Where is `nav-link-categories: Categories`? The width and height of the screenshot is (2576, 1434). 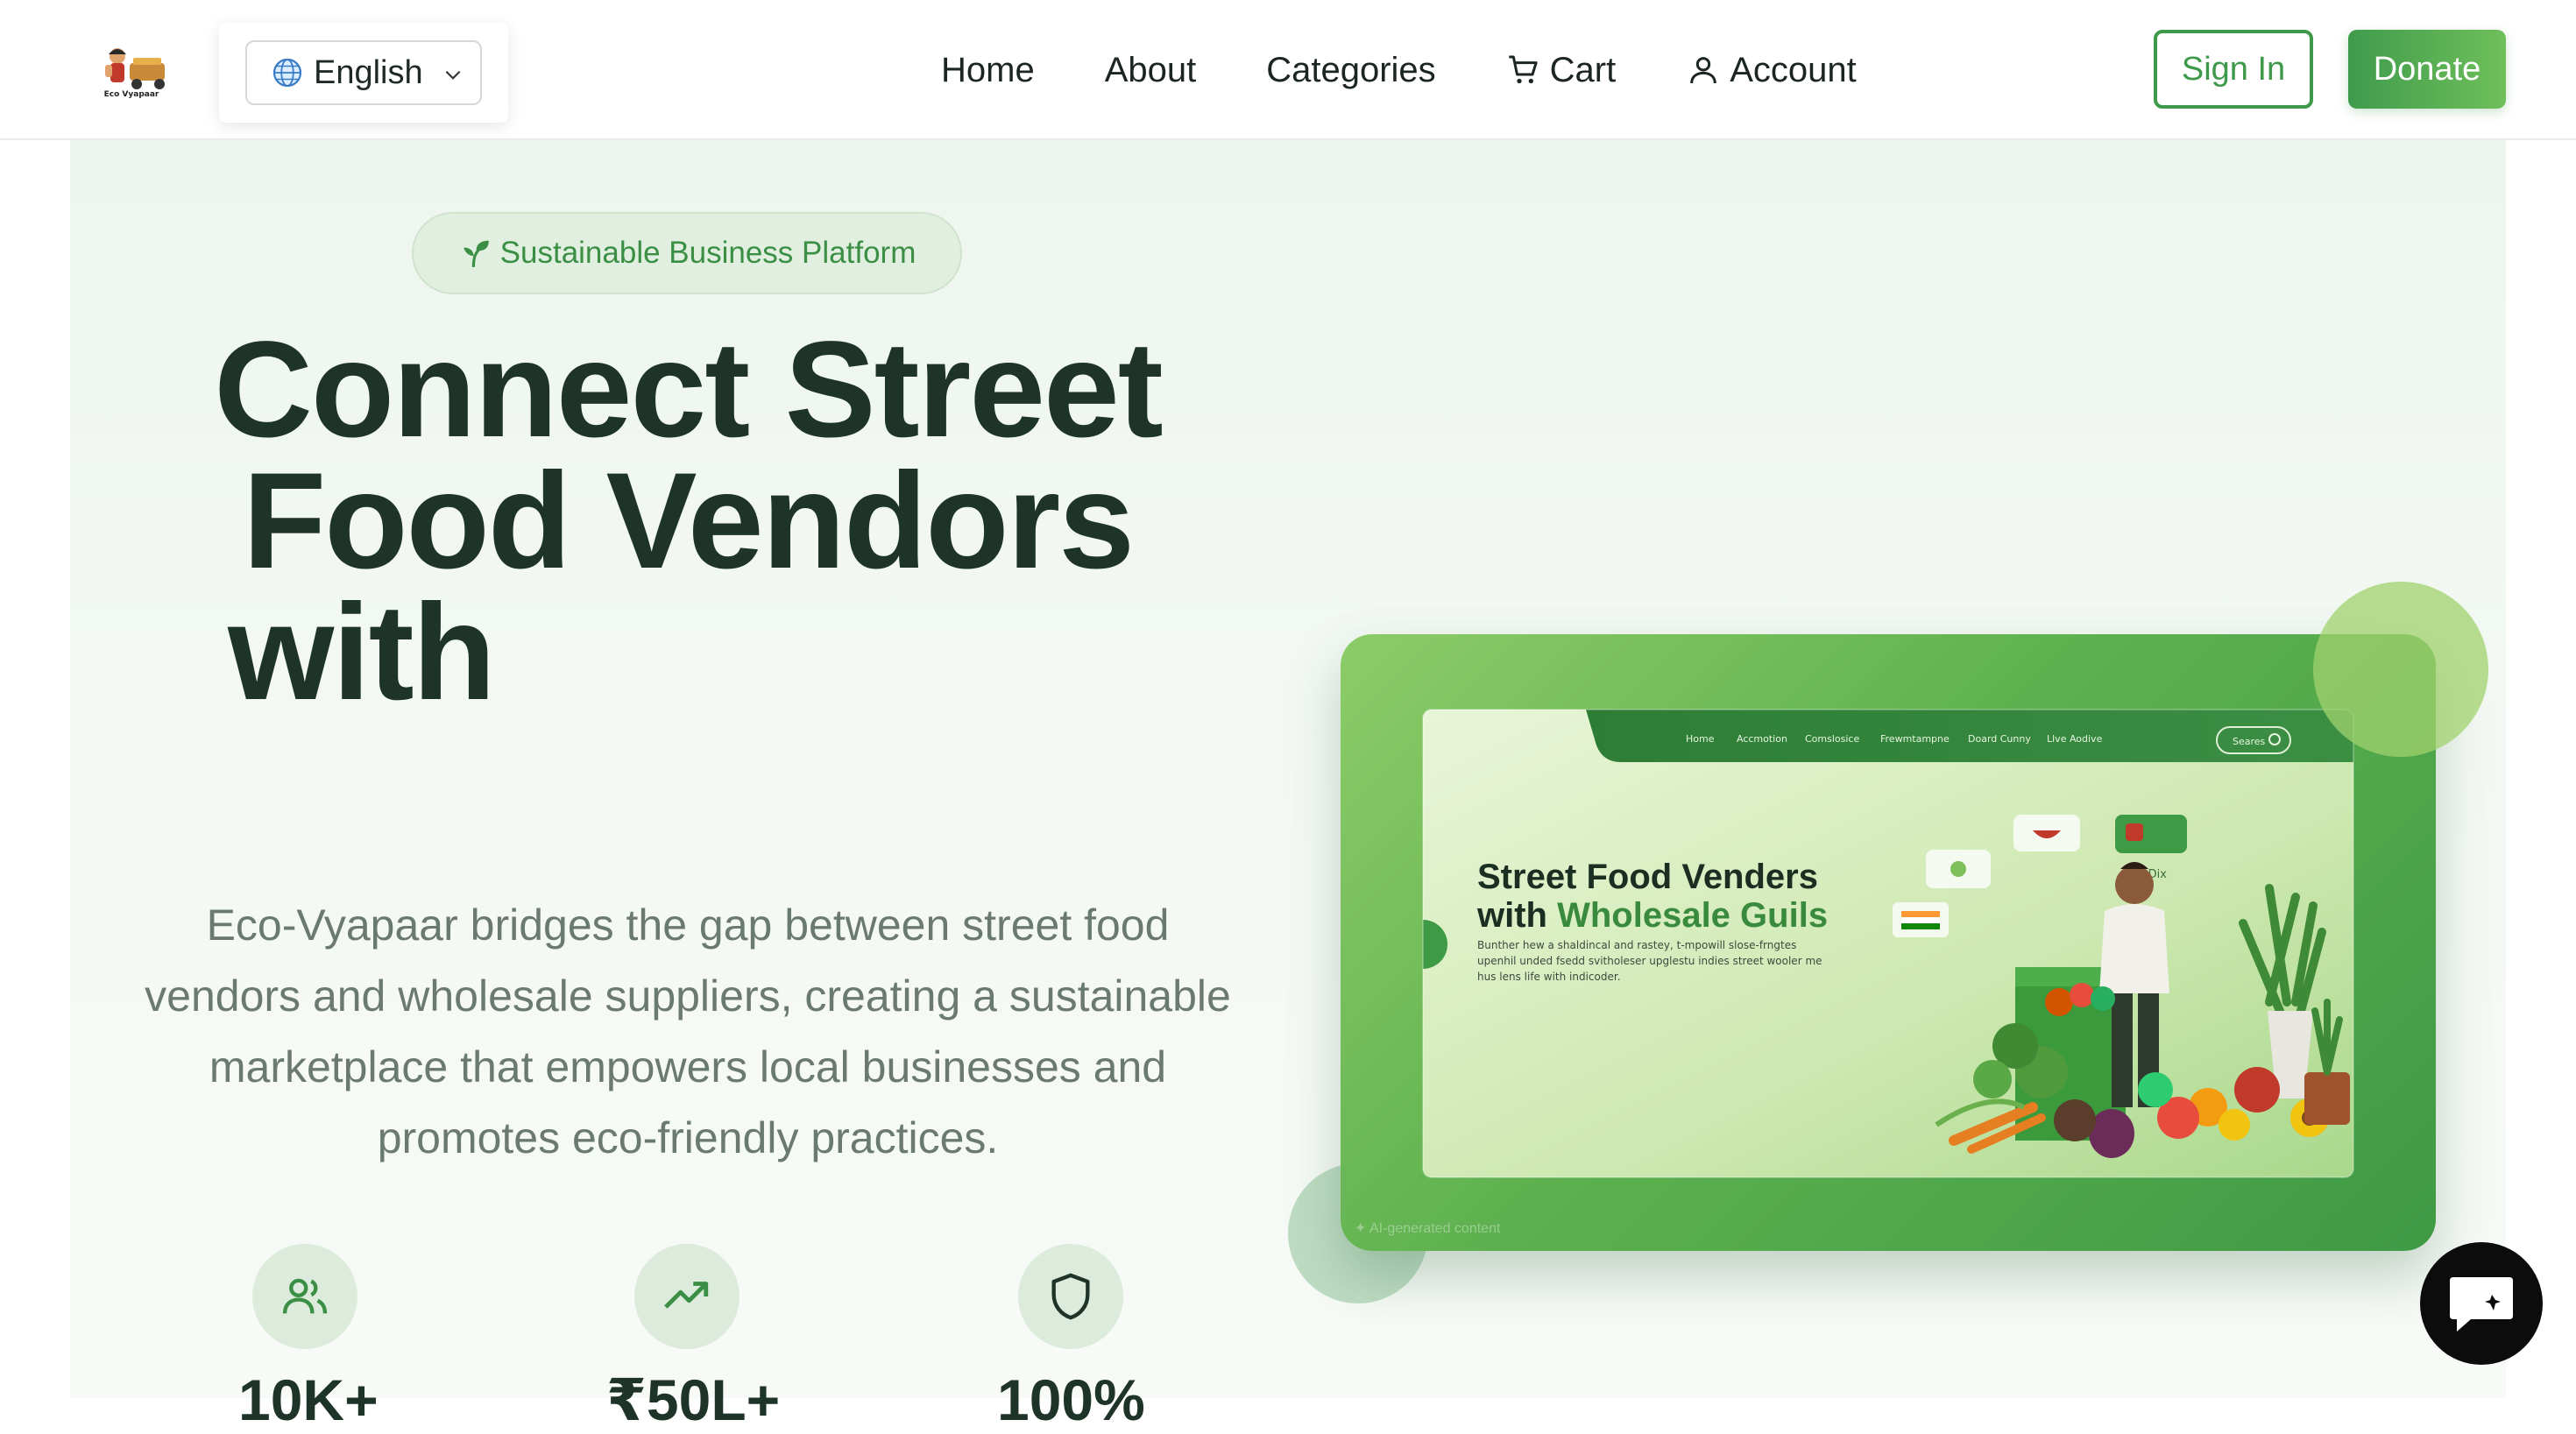 nav-link-categories: Categories is located at coordinates (1350, 70).